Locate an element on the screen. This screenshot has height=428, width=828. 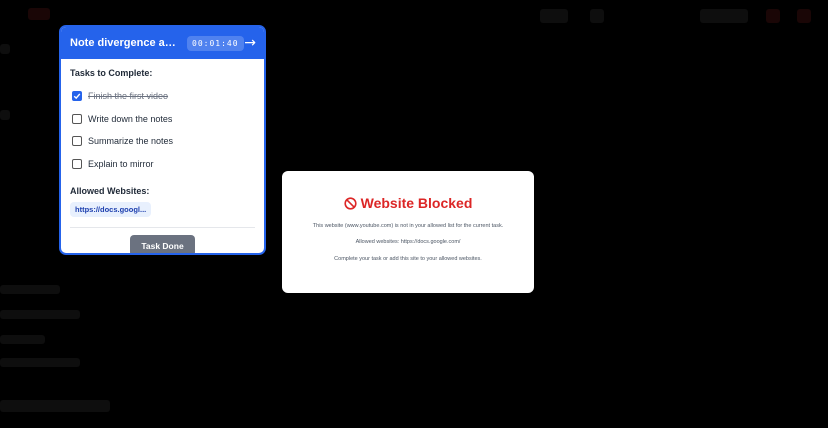
allowed-sites-heading: Allowed Websites: is located at coordinates (110, 191).